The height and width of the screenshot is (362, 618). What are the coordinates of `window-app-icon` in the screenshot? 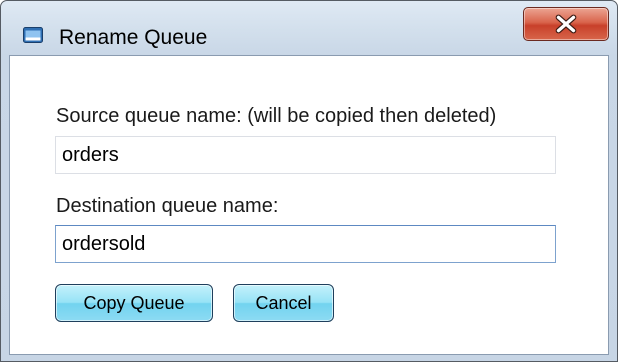 It's located at (33, 35).